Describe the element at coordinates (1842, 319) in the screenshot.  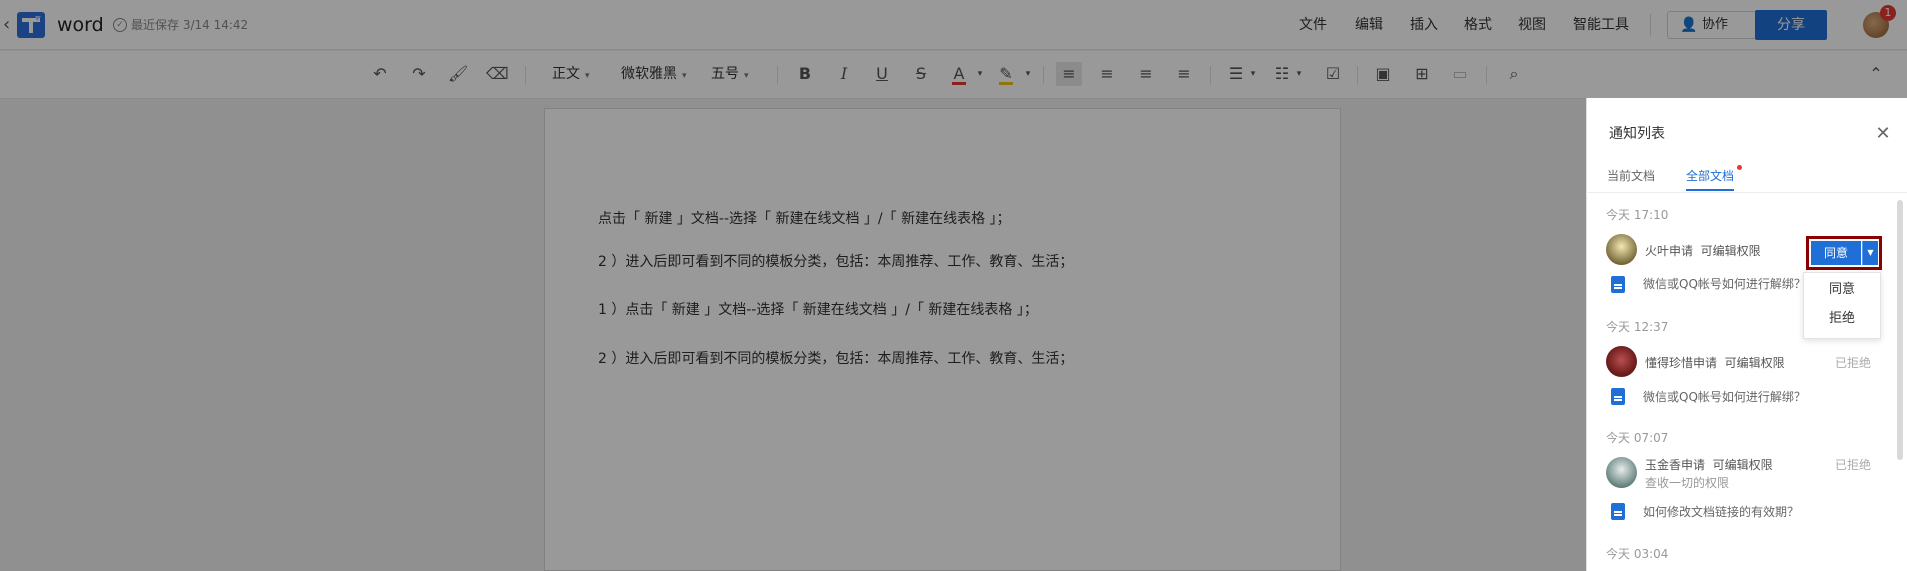
I see `dropdown-item-reject: 拒绝` at that location.